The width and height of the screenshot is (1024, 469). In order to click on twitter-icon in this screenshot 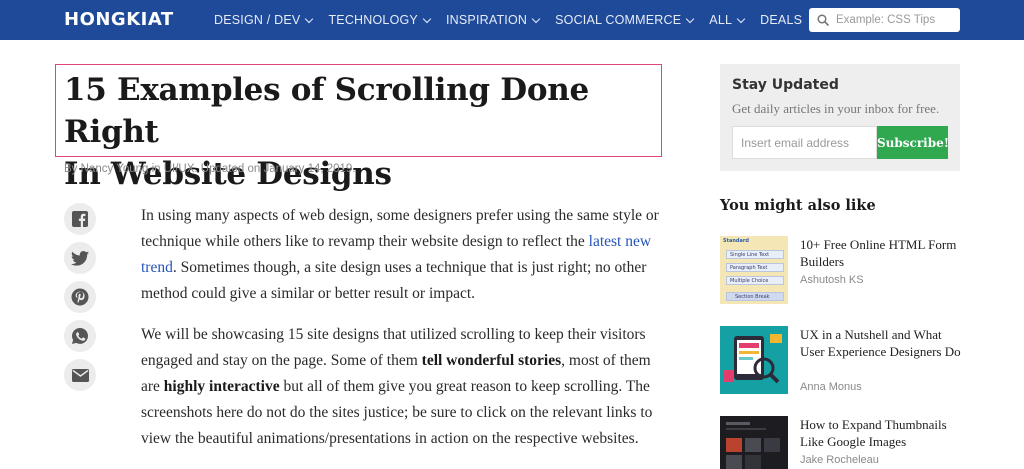, I will do `click(80, 258)`.